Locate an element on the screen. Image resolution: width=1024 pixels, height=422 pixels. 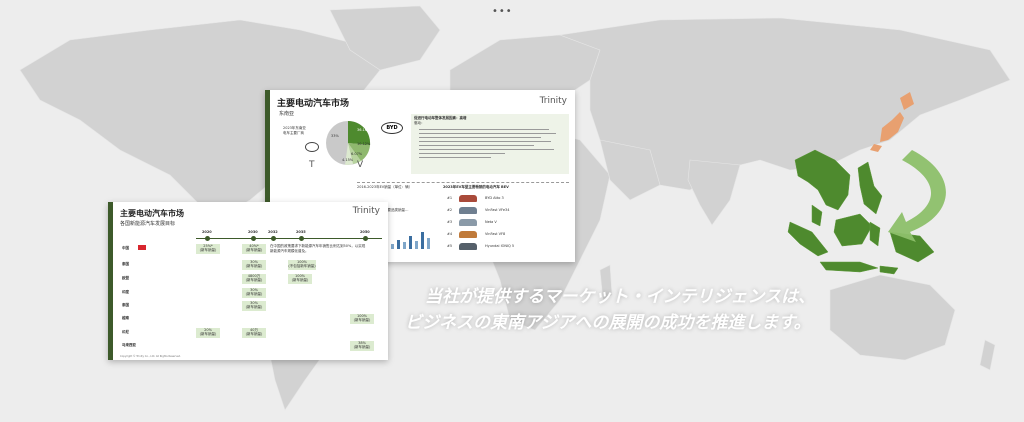
pie-label-3: 6.07% is located at coordinates (357, 154).